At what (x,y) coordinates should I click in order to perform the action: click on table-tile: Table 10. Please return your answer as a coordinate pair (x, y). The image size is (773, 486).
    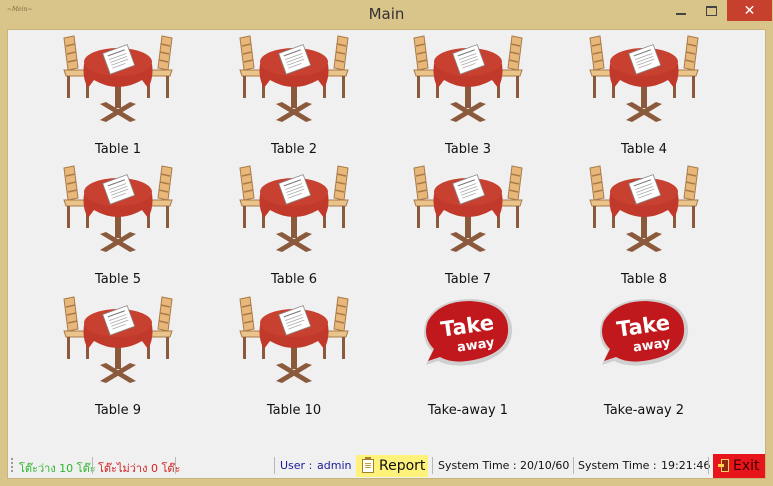
    Looking at the image, I should click on (294, 354).